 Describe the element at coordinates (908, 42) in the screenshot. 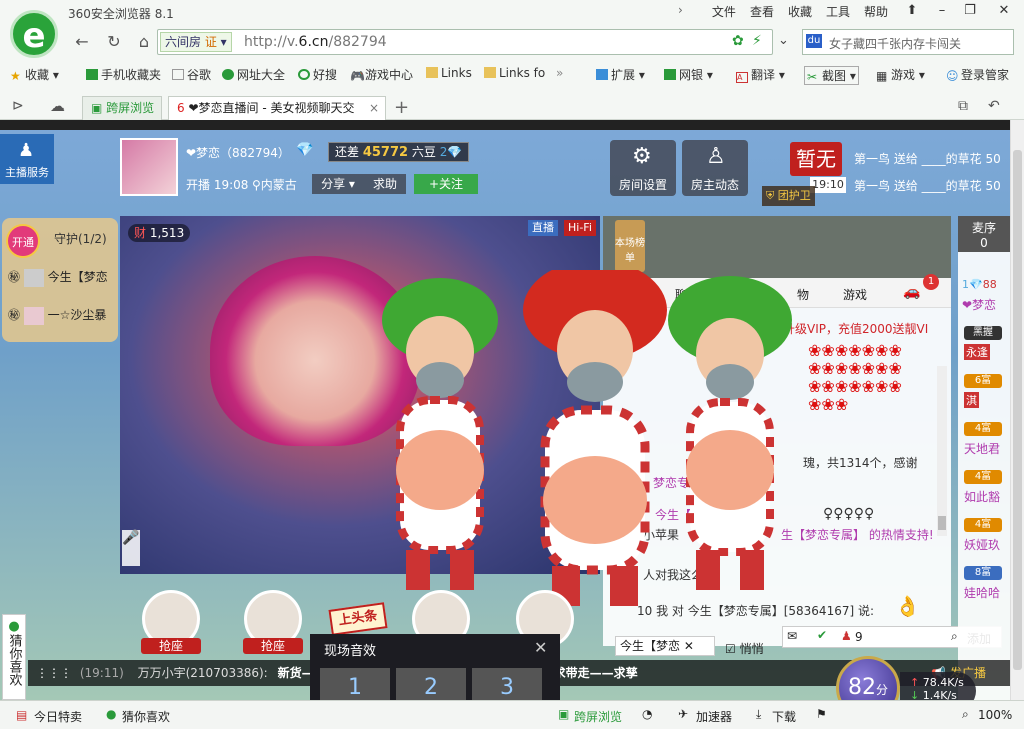

I see `search-input: 女子藏四千张内存卡闯关` at that location.